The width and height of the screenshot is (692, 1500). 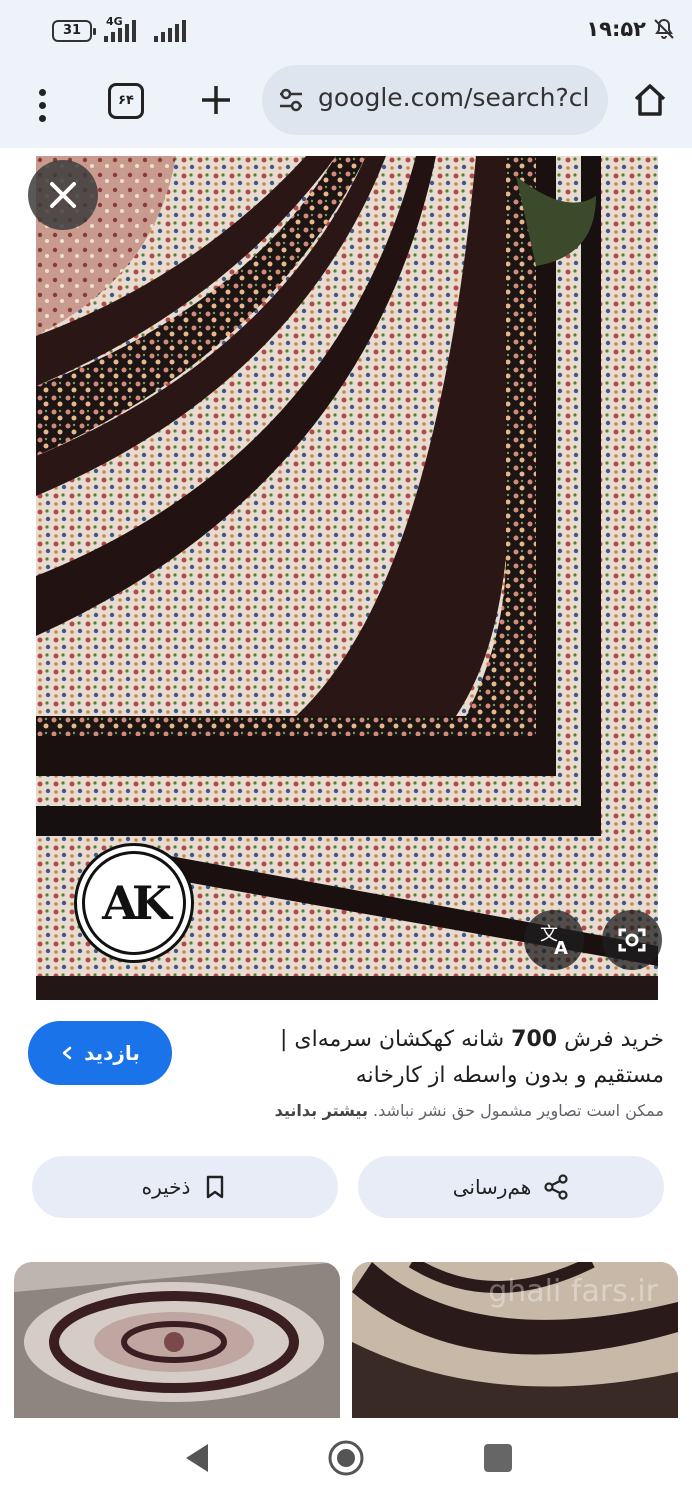 I want to click on related-image-thumbnail, so click(x=177, y=1340).